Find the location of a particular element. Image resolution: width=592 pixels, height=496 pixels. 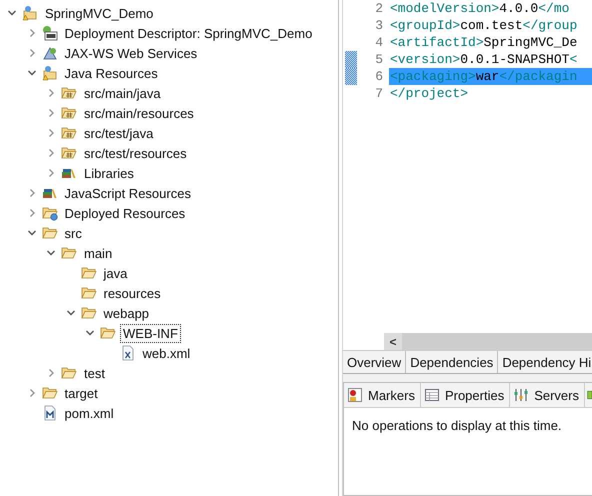

code-line: </project> is located at coordinates (429, 93).